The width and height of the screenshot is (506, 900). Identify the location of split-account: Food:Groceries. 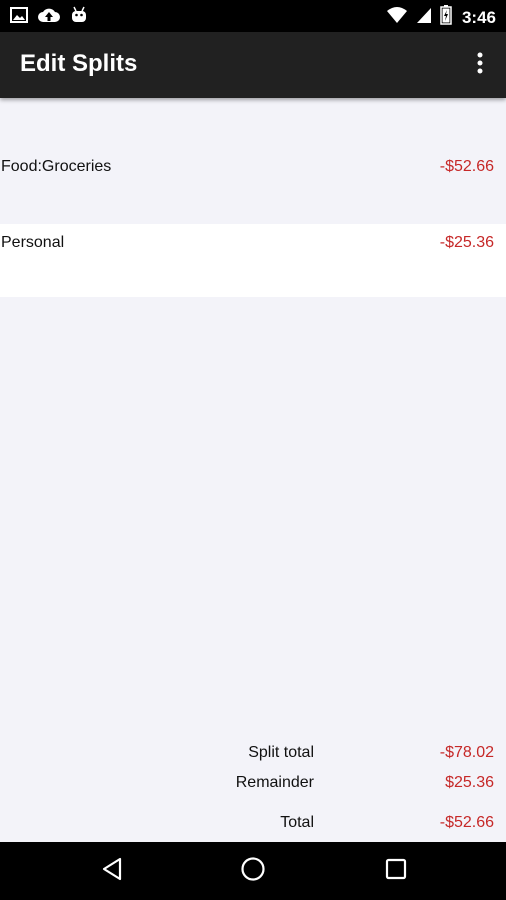
(56, 166).